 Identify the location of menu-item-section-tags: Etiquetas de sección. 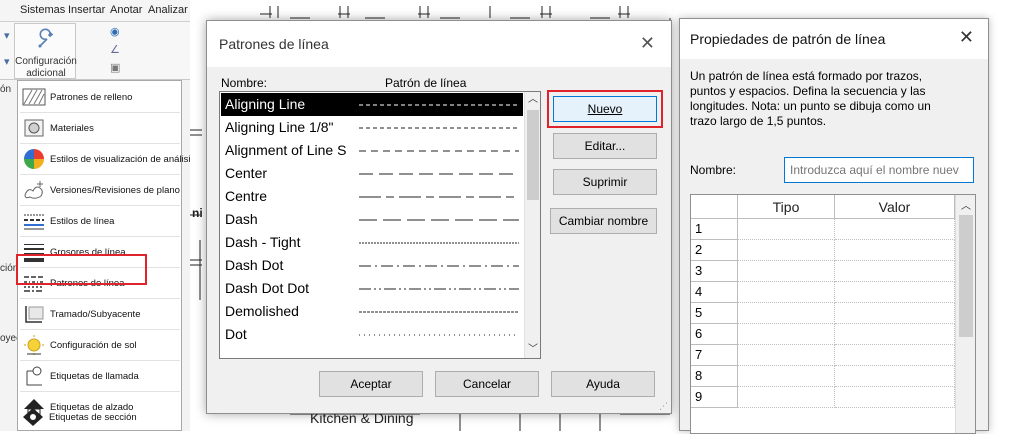
(99, 417).